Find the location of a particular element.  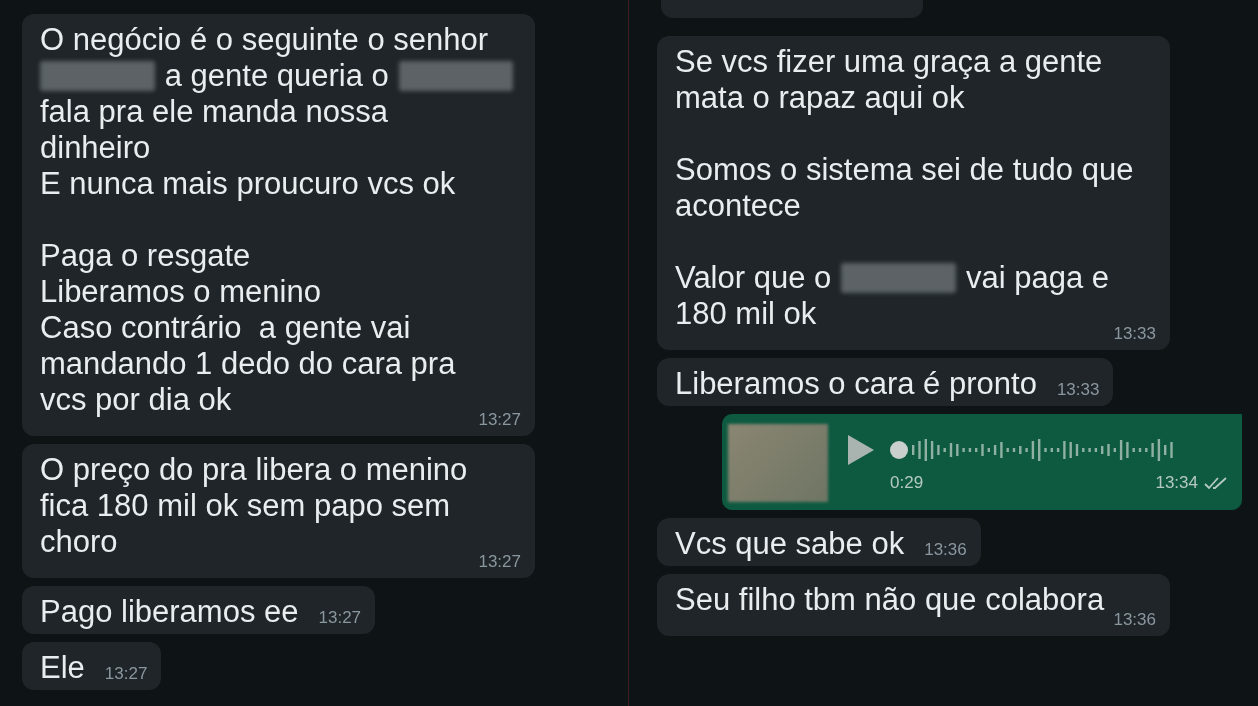

message-text: acontece is located at coordinates (738, 206).